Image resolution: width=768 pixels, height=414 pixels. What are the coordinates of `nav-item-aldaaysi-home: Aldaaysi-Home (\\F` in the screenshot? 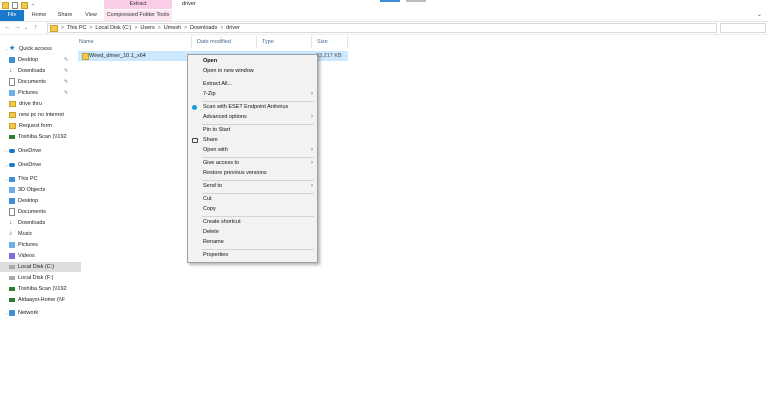 It's located at (40, 300).